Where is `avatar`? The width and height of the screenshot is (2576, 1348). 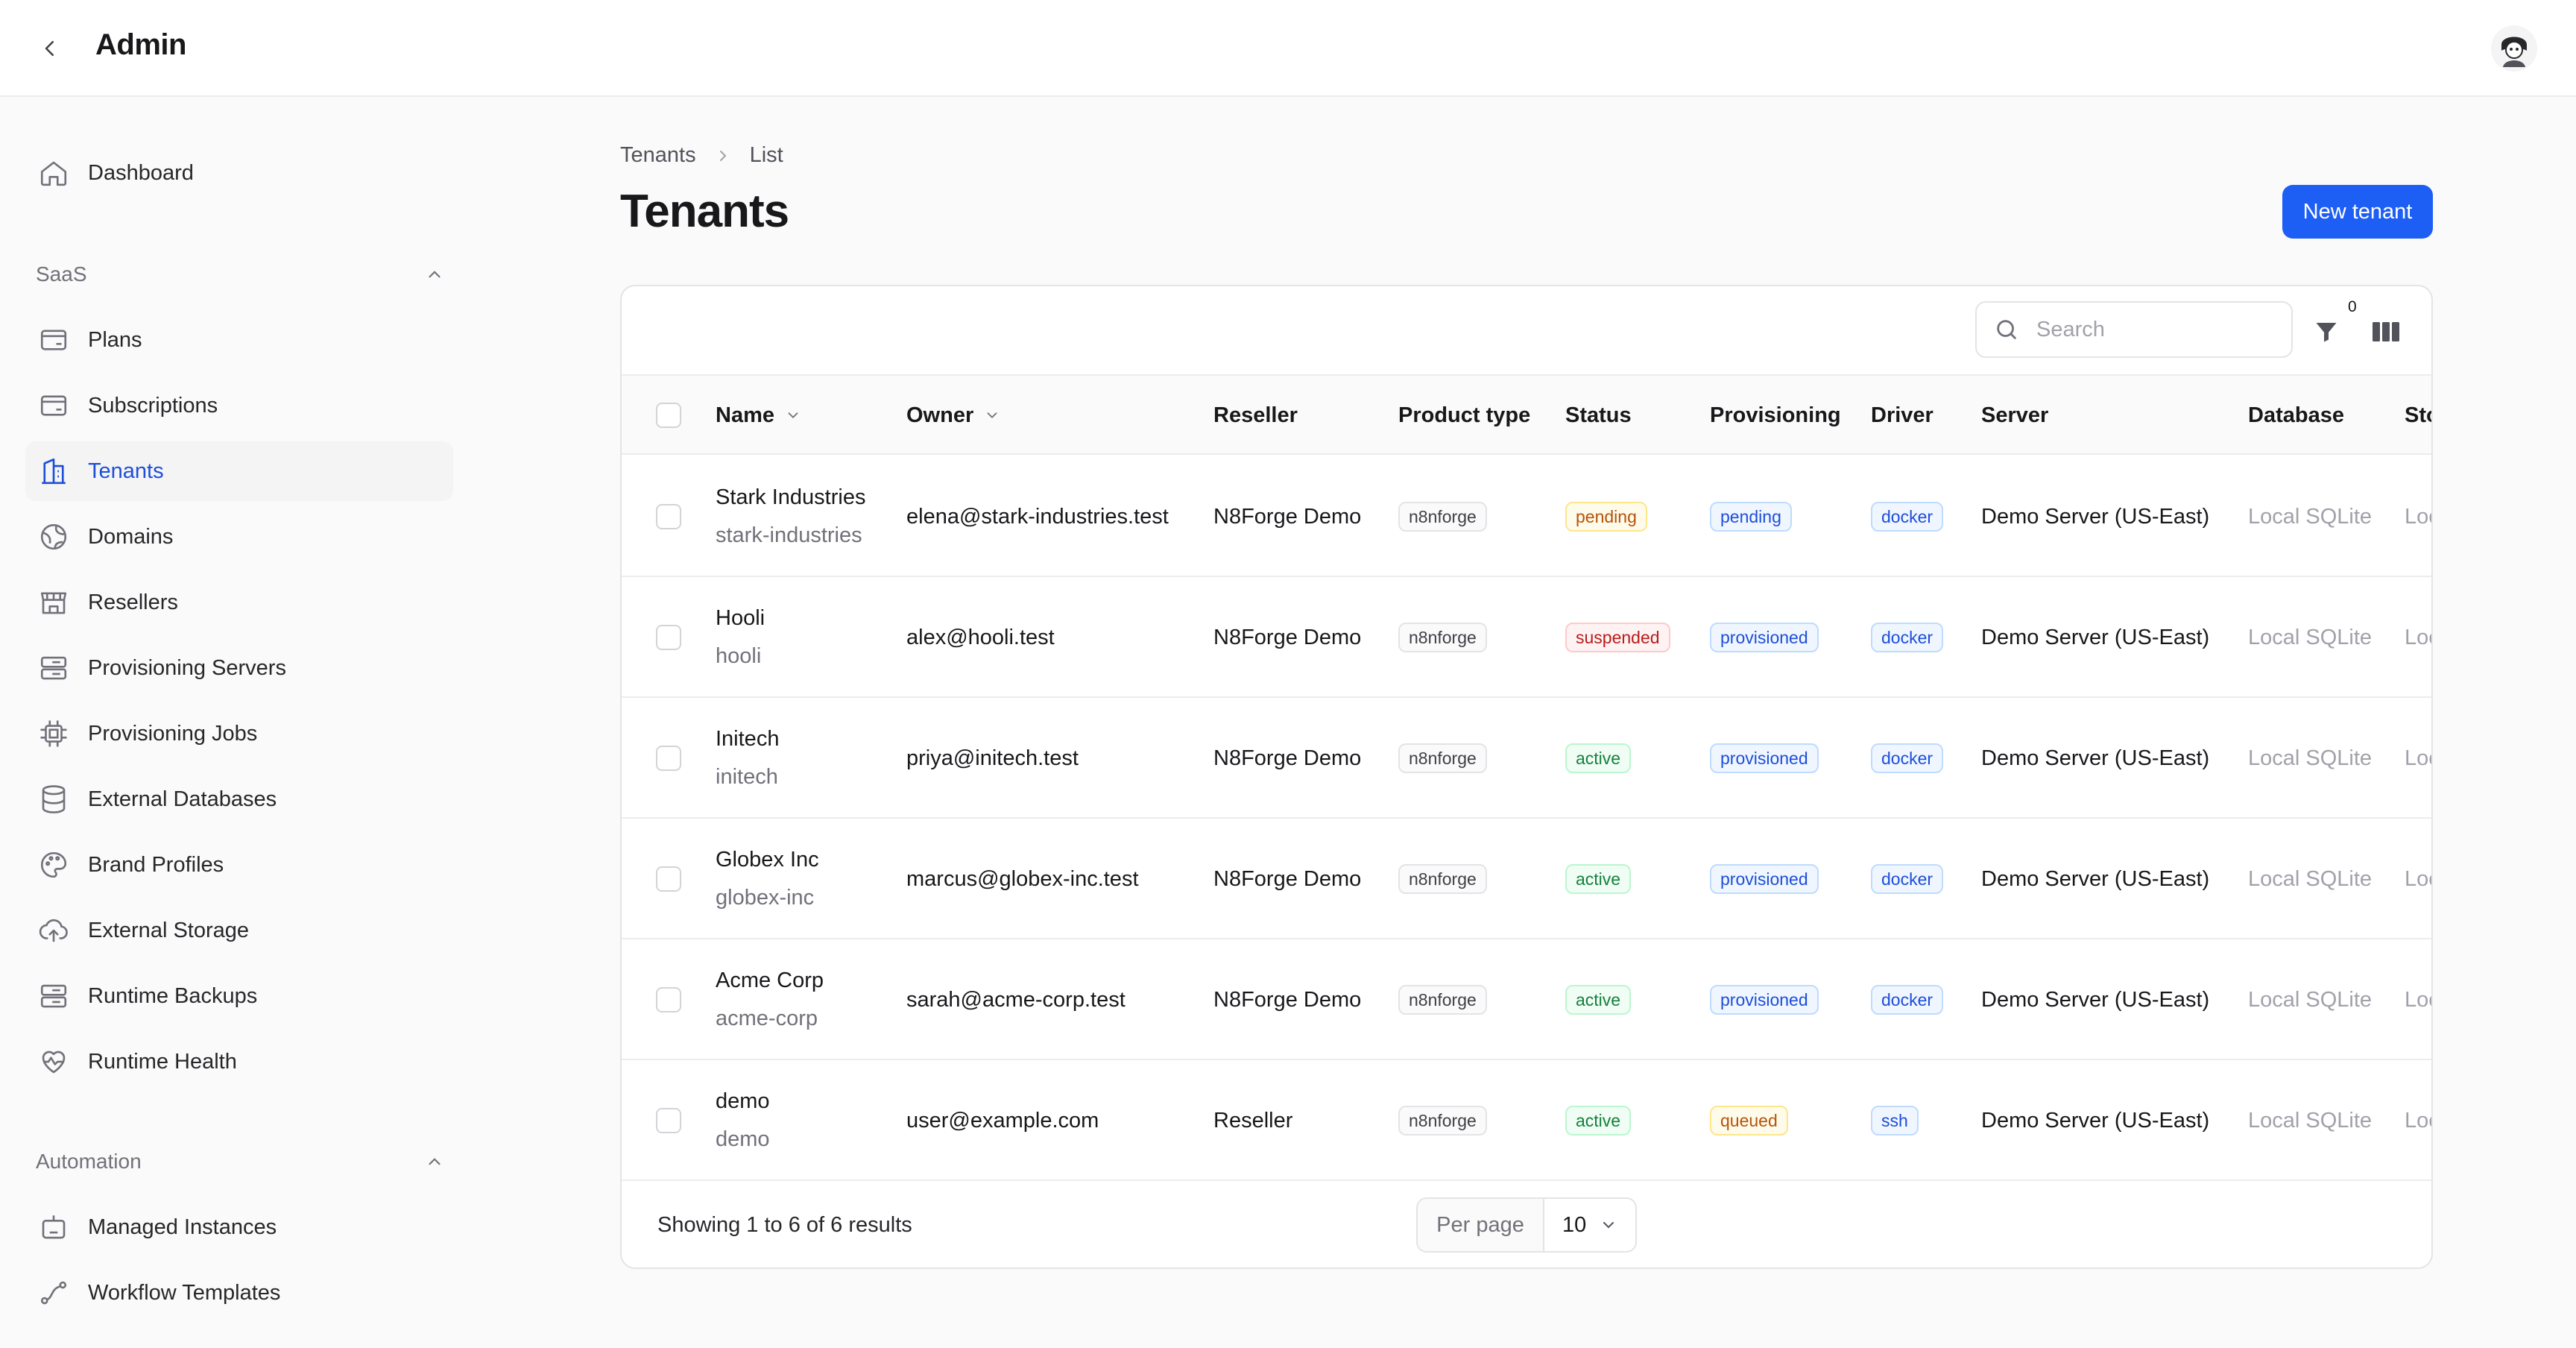
avatar is located at coordinates (2514, 48).